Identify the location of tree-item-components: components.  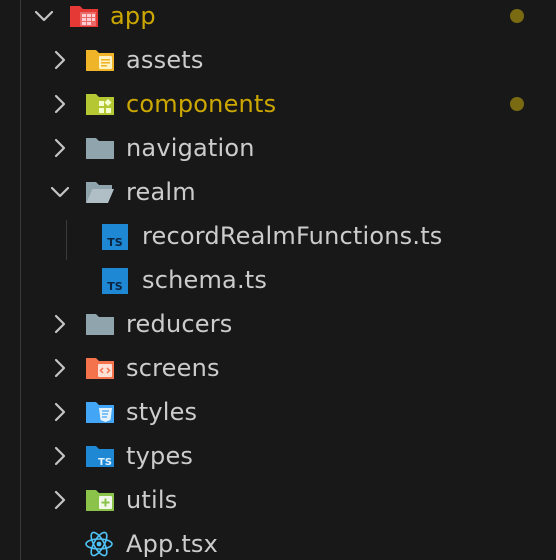
(278, 104).